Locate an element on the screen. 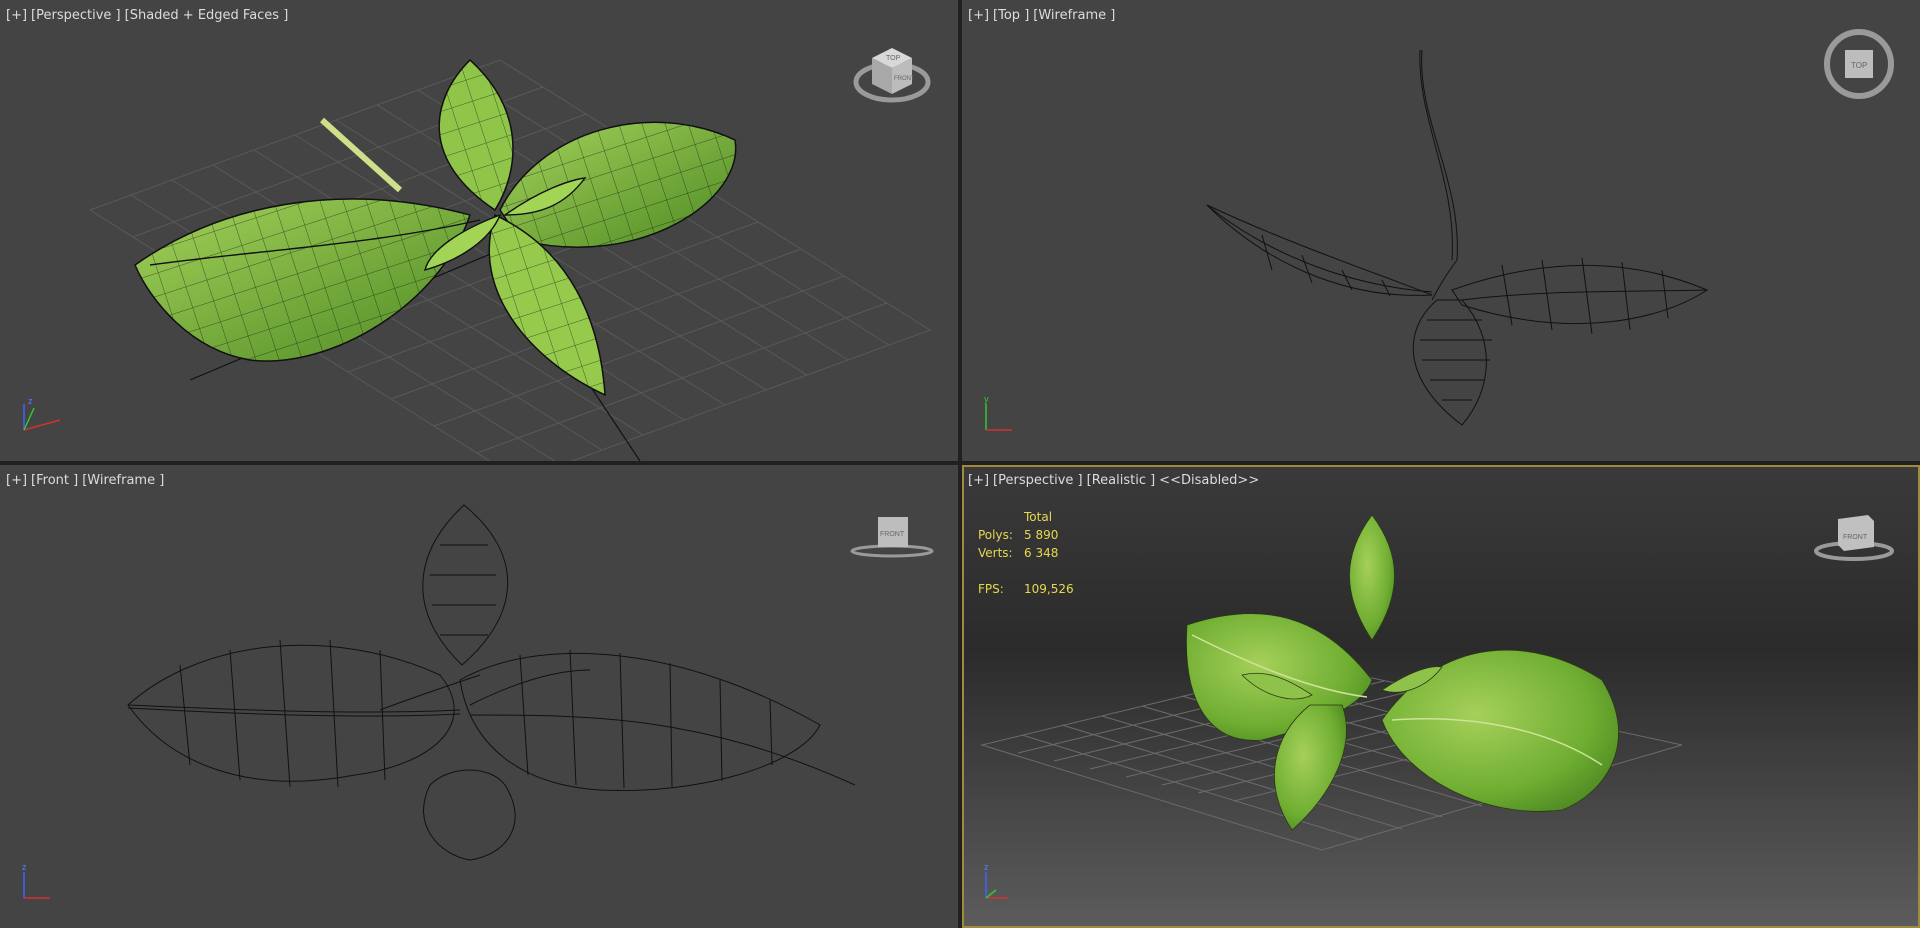 This screenshot has height=928, width=1920. viewport-shading-menu: [Shaded + Edged Faces ] is located at coordinates (207, 15).